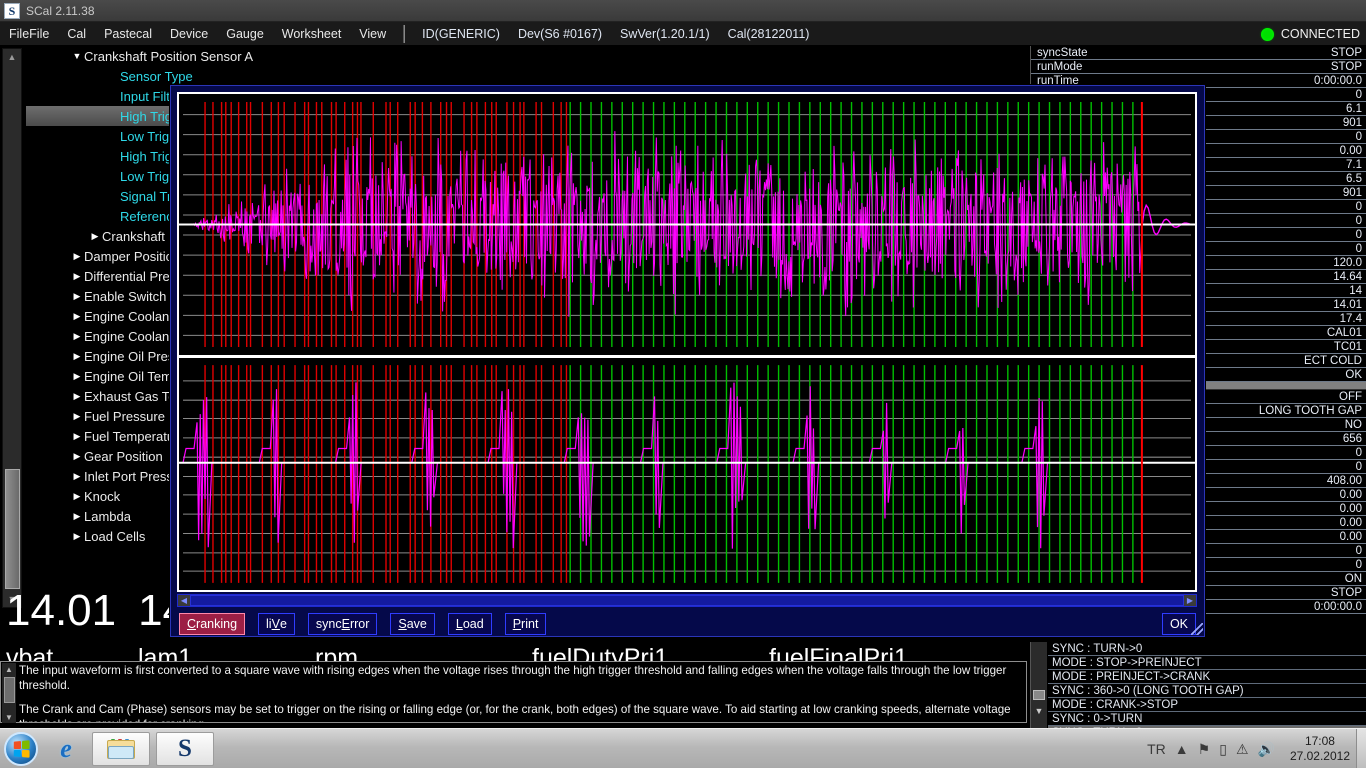  What do you see at coordinates (9, 717) in the screenshot?
I see `help-scroll-down-icon: ▼` at bounding box center [9, 717].